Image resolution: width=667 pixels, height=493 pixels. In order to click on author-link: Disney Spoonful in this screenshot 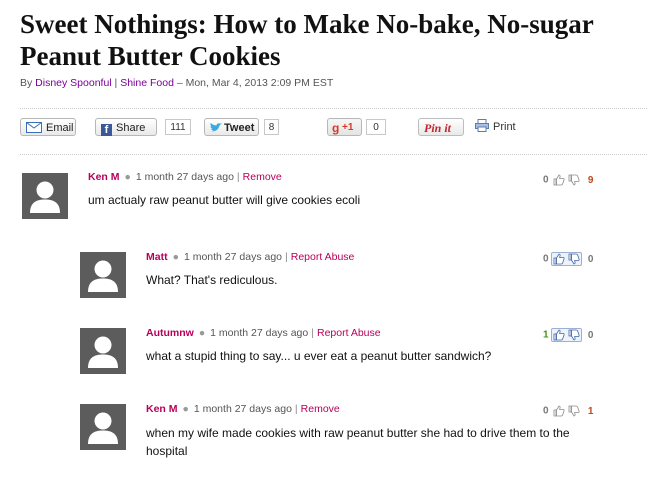, I will do `click(73, 83)`.